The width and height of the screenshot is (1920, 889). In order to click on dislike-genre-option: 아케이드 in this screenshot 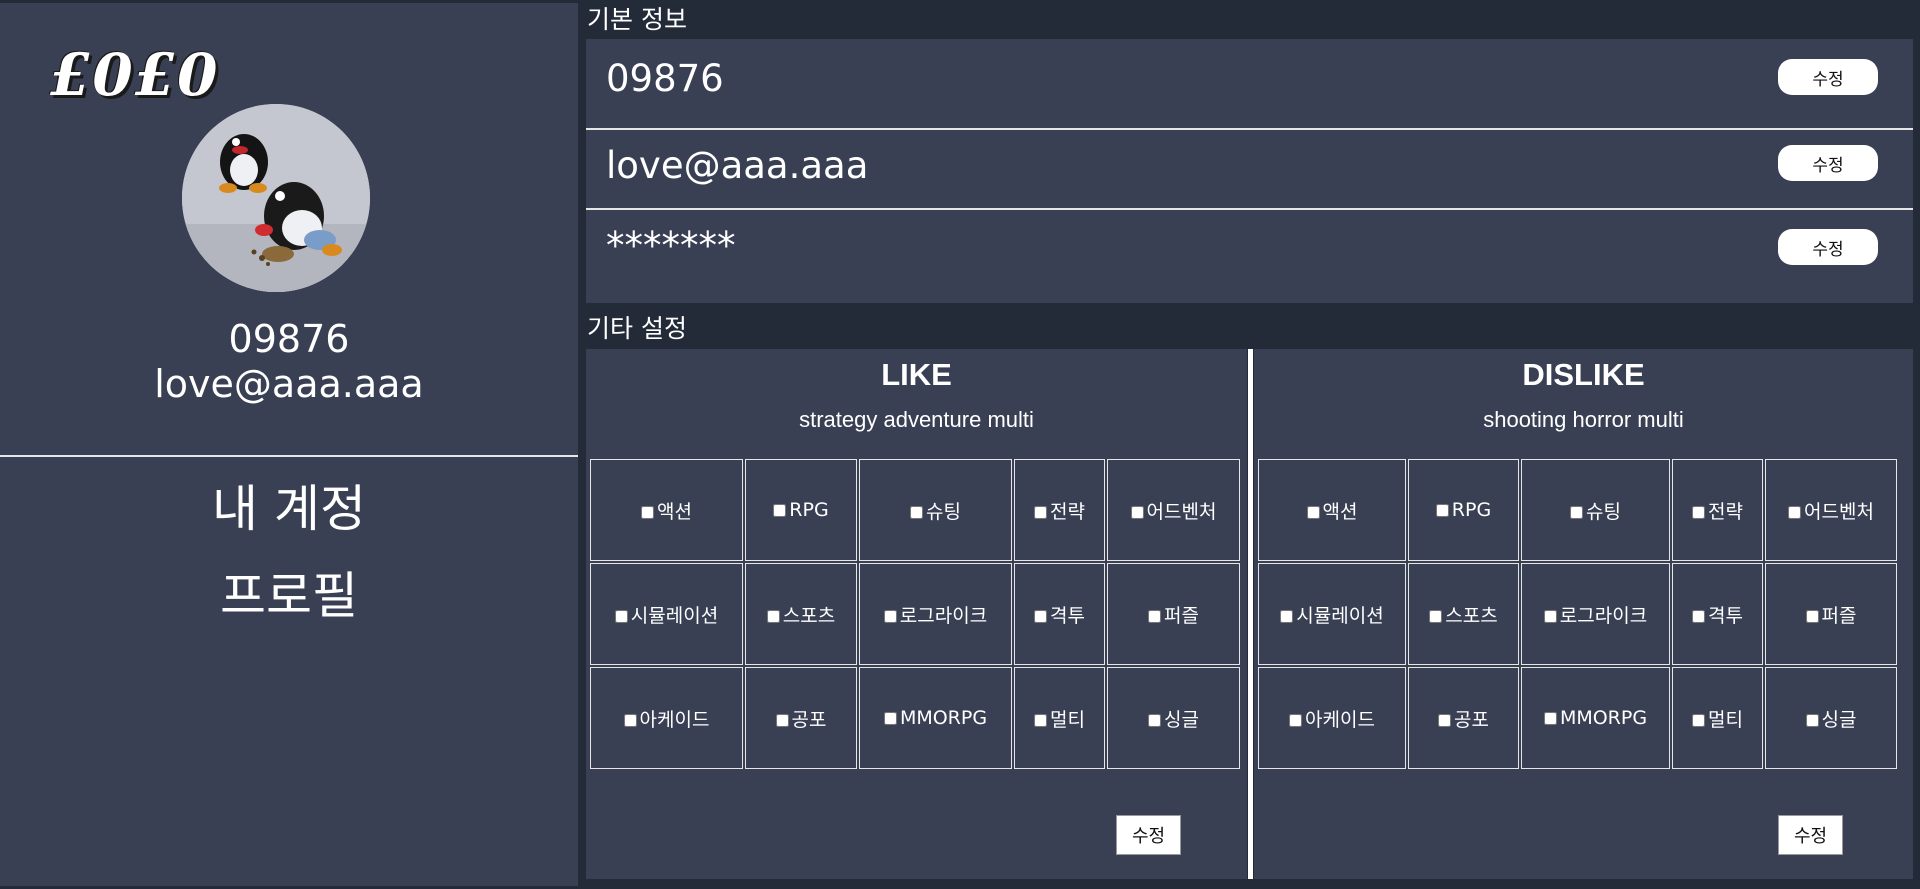, I will do `click(1332, 720)`.